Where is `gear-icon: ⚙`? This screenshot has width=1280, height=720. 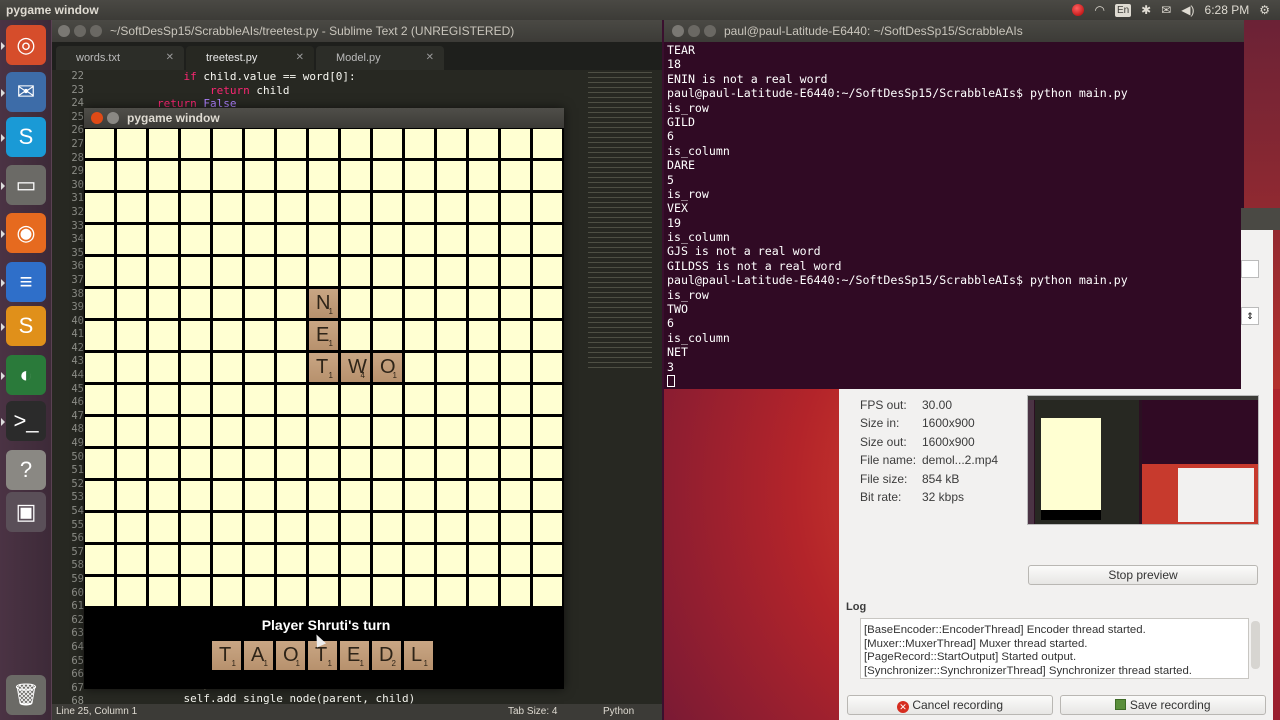
gear-icon: ⚙ is located at coordinates (1264, 10).